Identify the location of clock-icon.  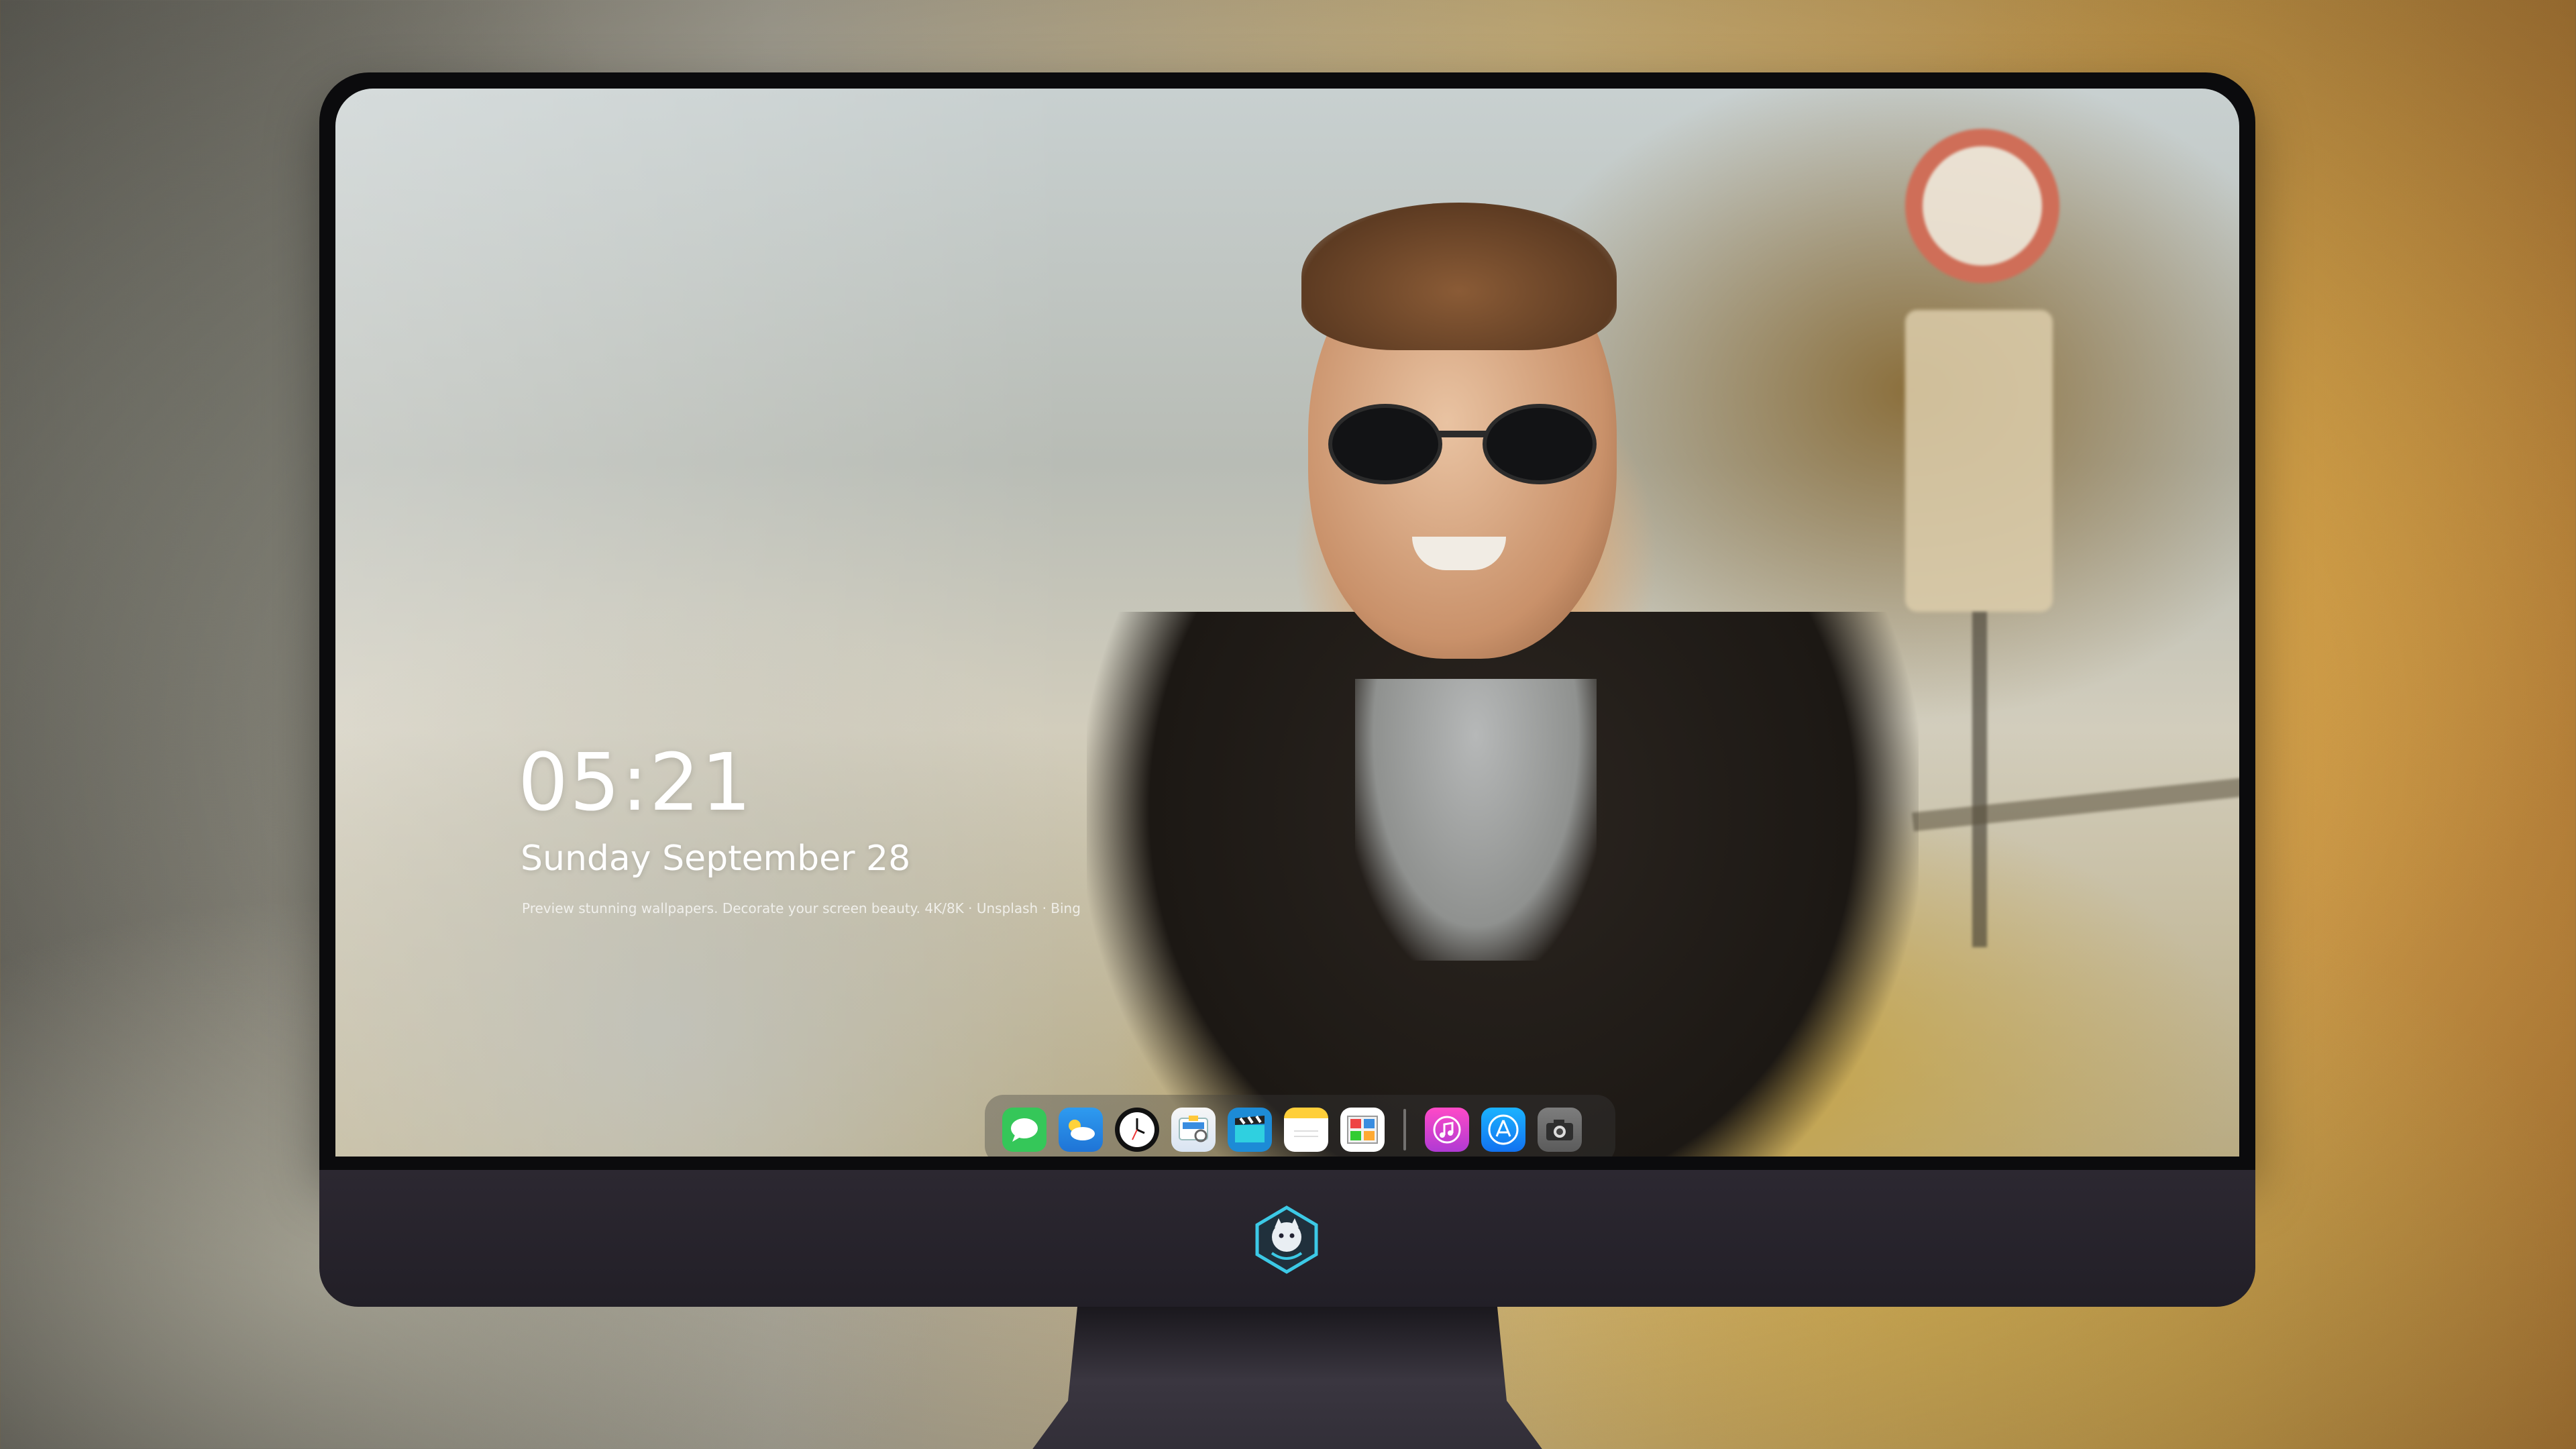
(1137, 1130).